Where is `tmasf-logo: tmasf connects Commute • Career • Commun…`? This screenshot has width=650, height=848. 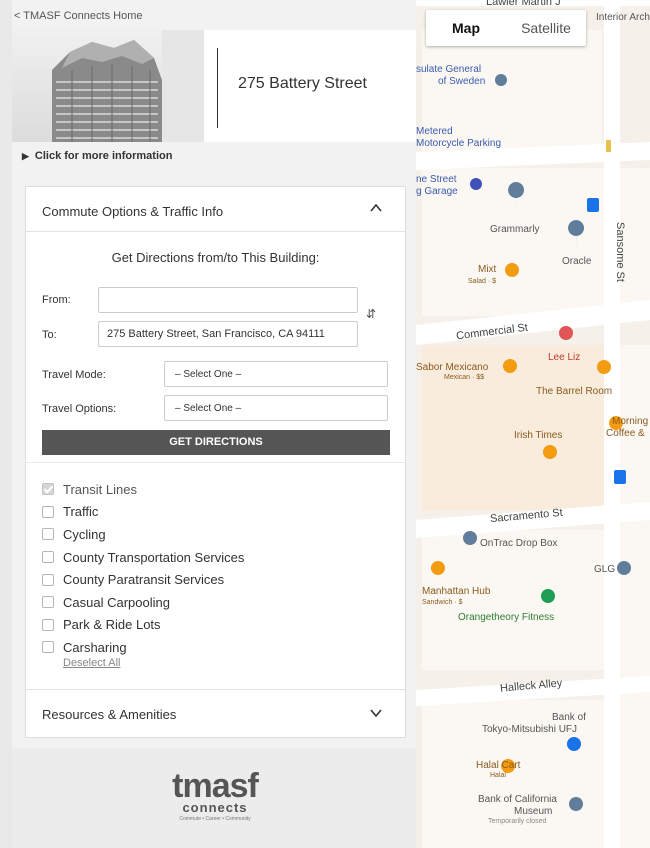
tmasf-logo: tmasf connects Commute • Career • Commun… is located at coordinates (215, 794).